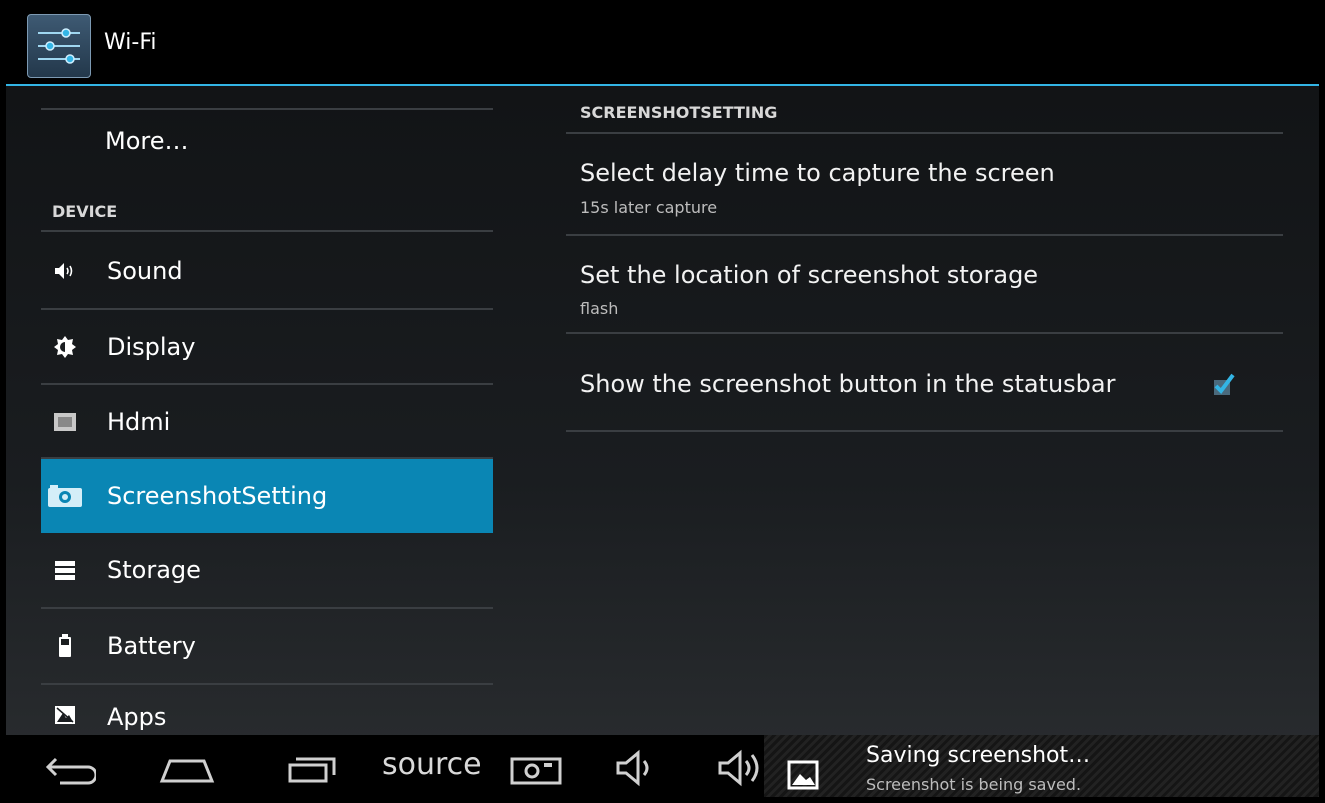  Describe the element at coordinates (151, 646) in the screenshot. I see `sidebar-item-label: Battery` at that location.